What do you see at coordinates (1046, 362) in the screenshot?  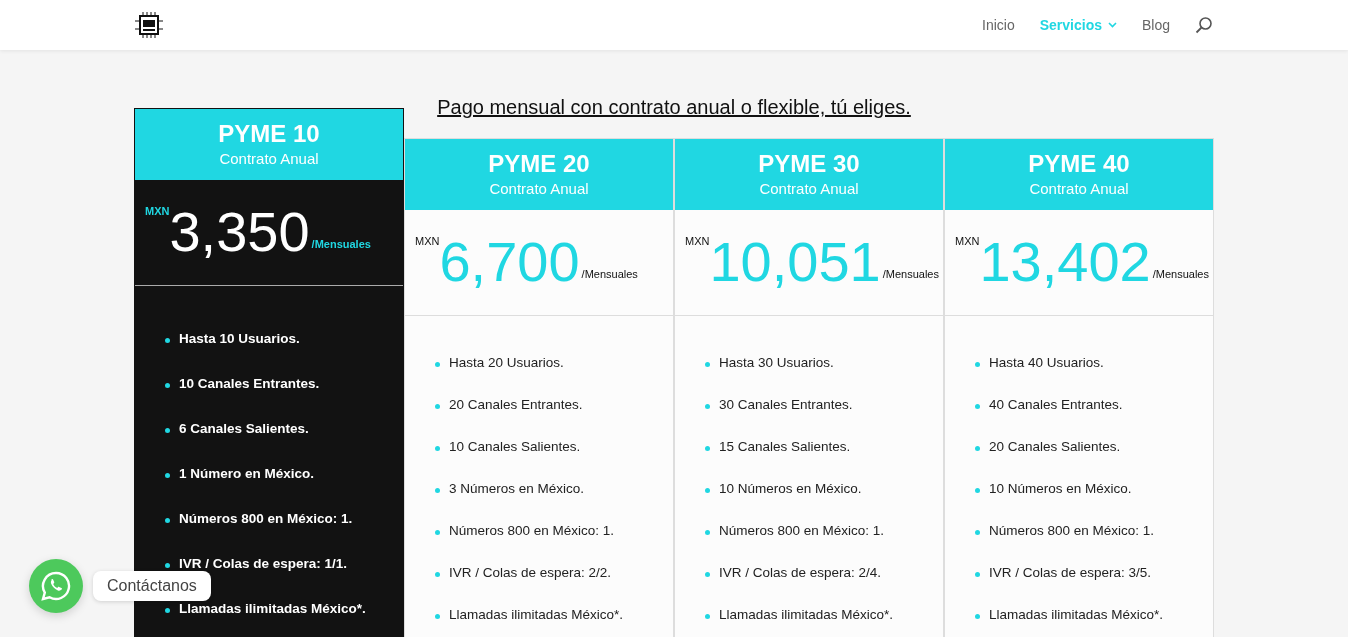 I see `feature-text: Hasta 40 Usuarios.` at bounding box center [1046, 362].